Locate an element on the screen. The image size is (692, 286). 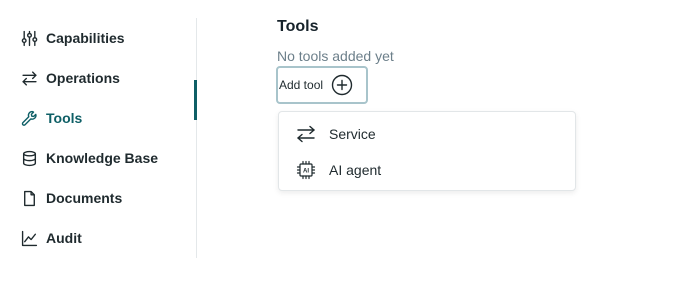
menu-item-service: Service is located at coordinates (335, 134).